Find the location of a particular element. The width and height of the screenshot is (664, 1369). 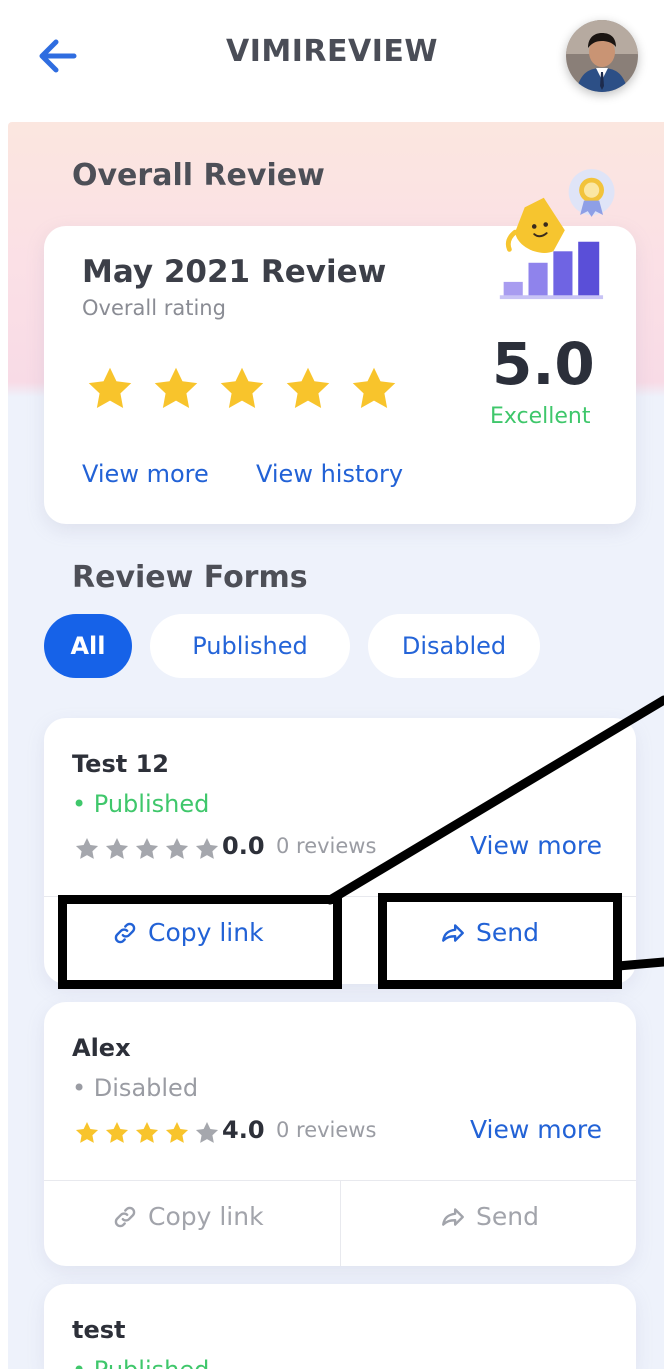

annotation-pointer-lines is located at coordinates (494, 833).